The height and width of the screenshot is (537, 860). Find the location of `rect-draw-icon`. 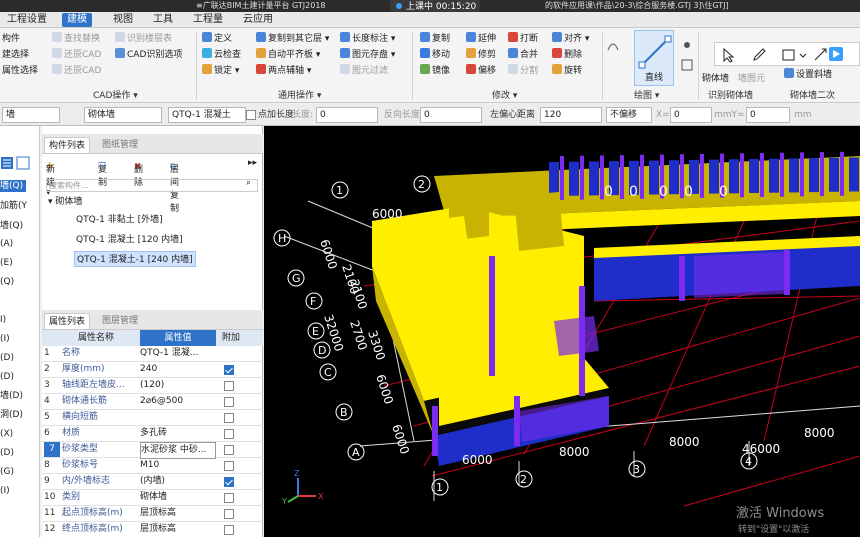

rect-draw-icon is located at coordinates (687, 65).